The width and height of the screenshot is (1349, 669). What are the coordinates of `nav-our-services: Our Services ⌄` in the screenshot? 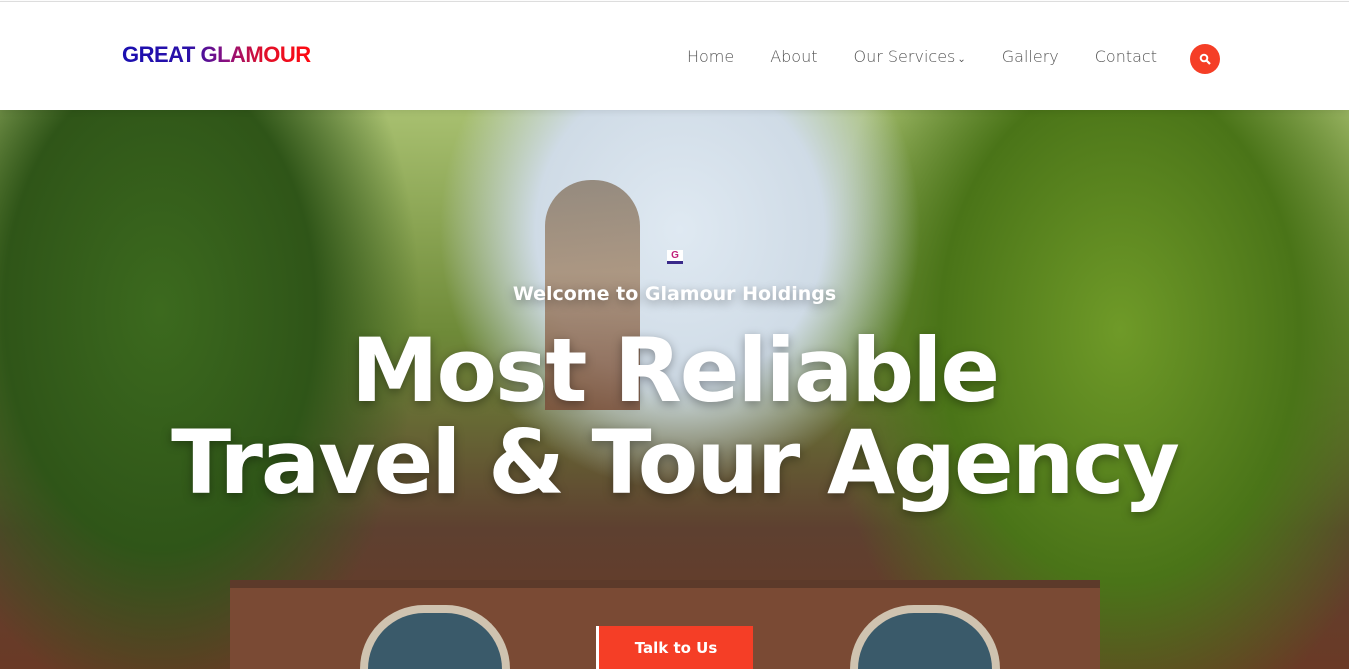 It's located at (910, 56).